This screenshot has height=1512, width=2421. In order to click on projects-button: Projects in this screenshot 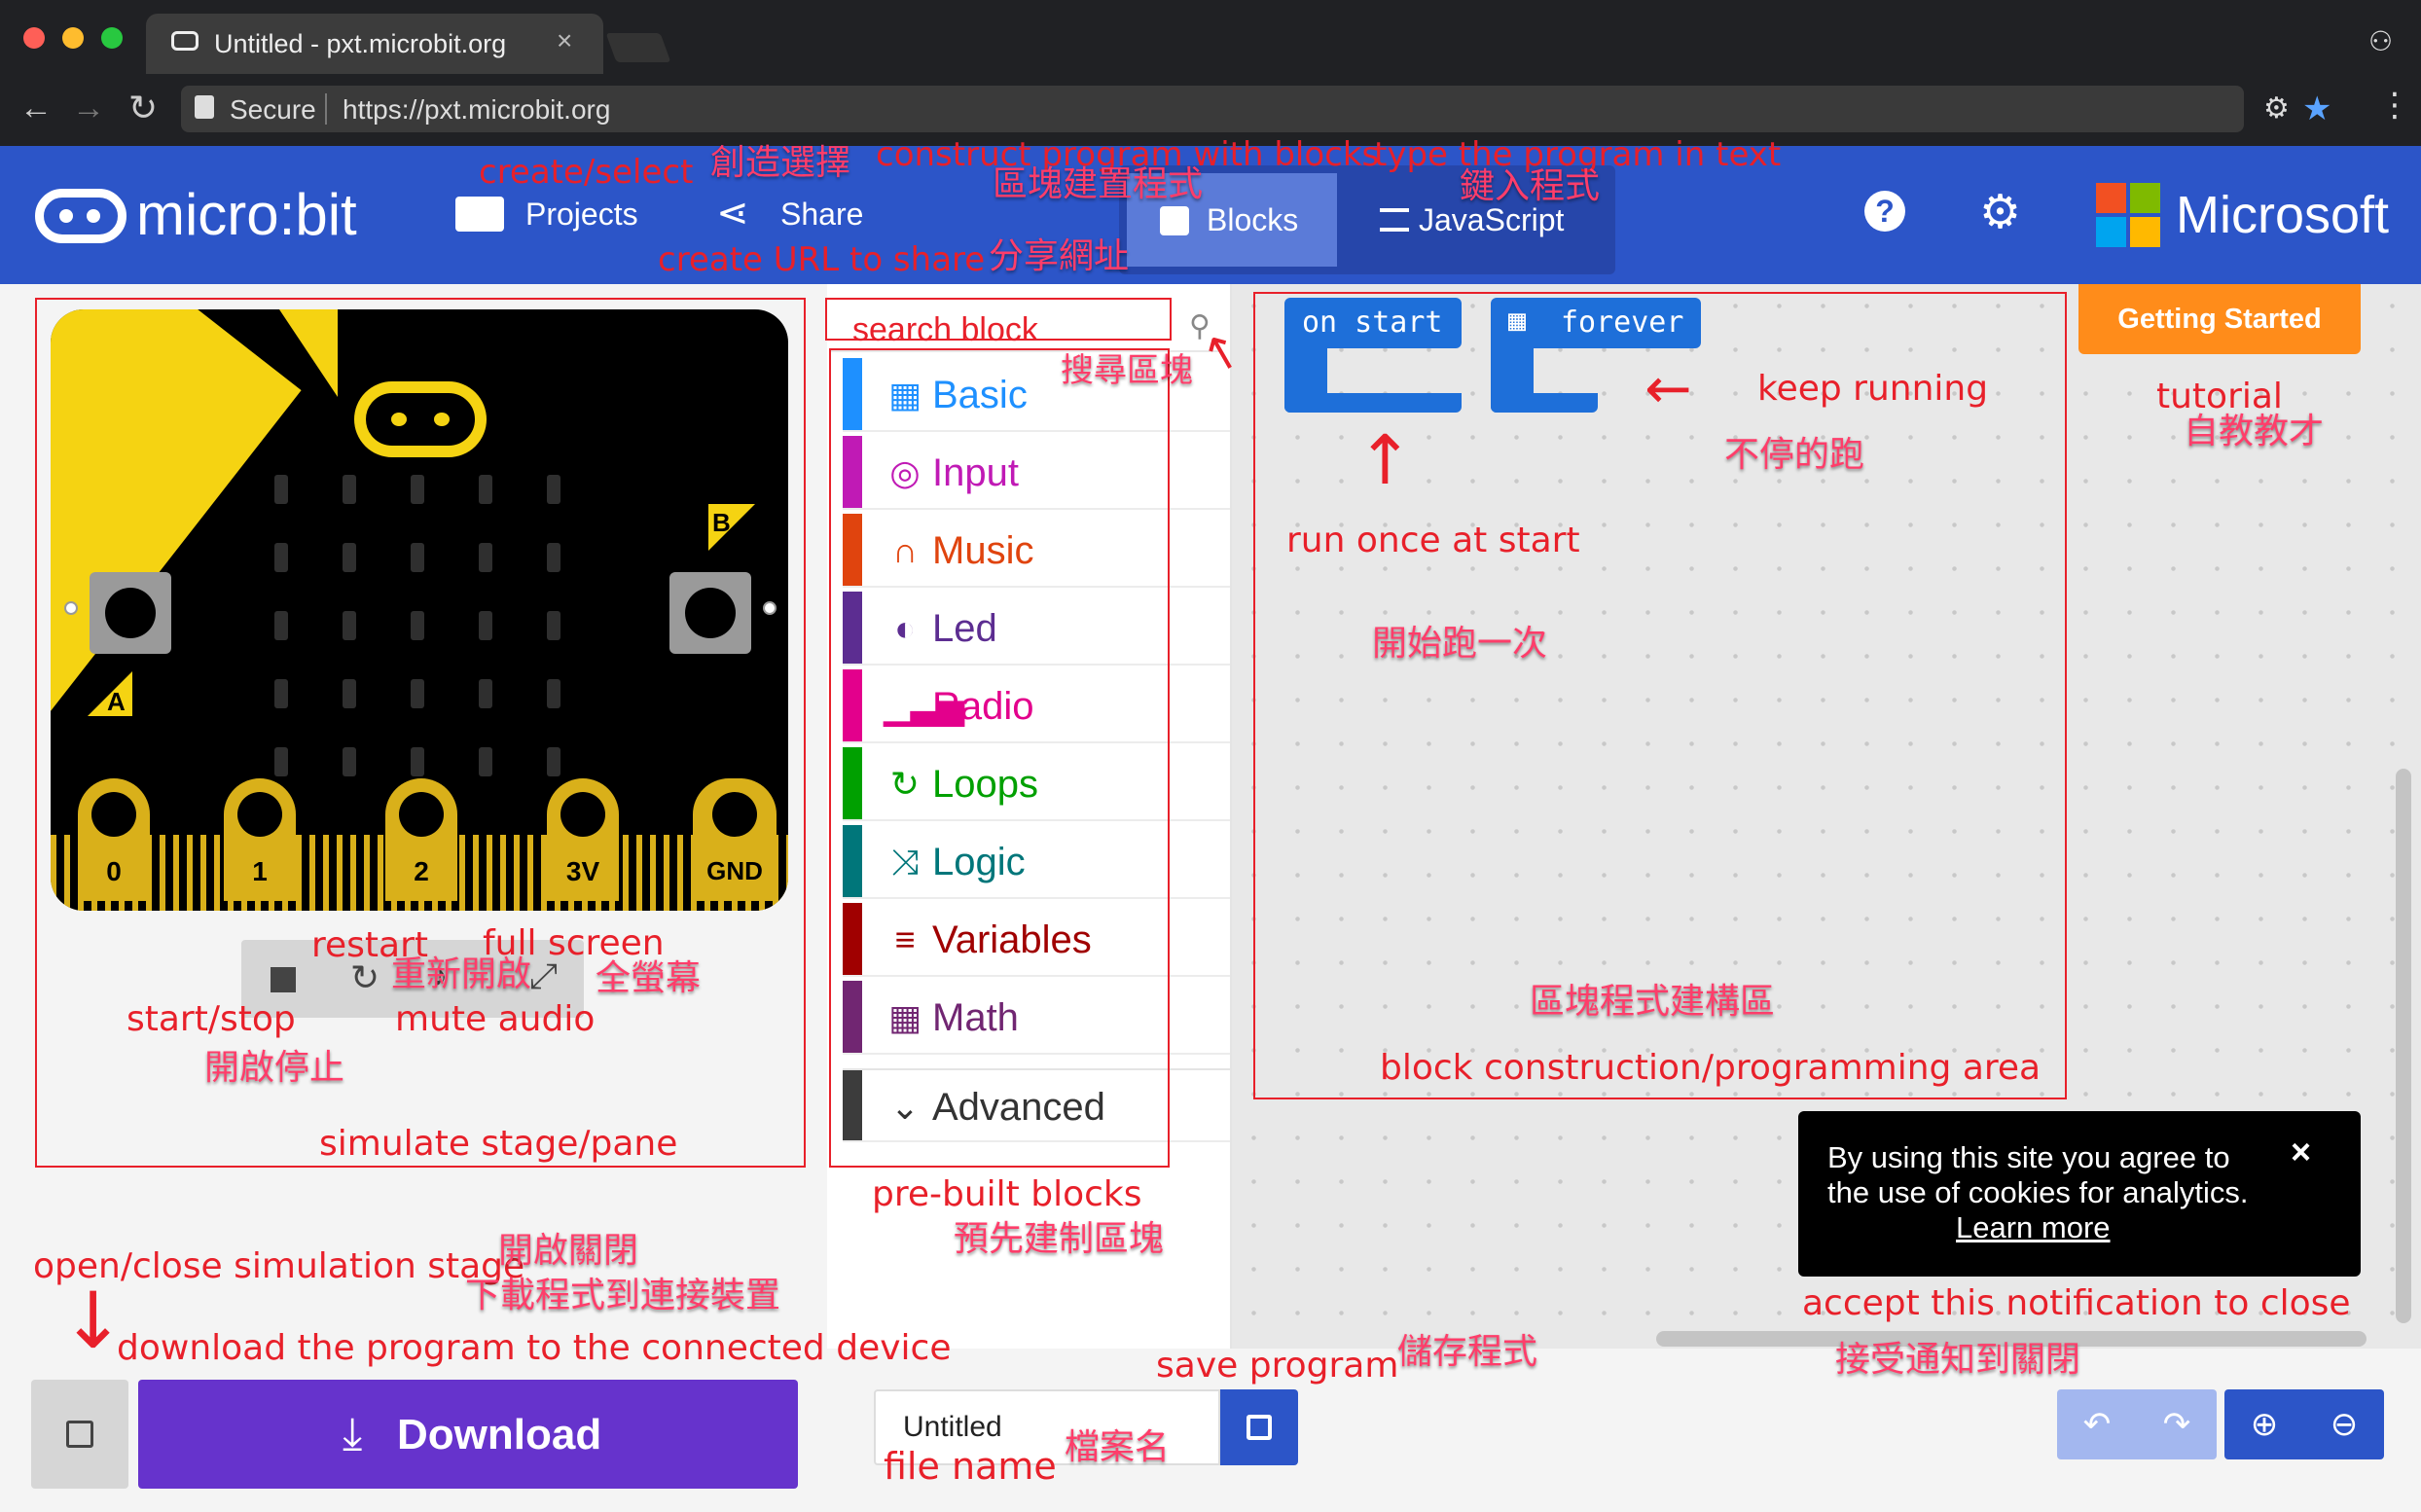, I will do `click(551, 214)`.